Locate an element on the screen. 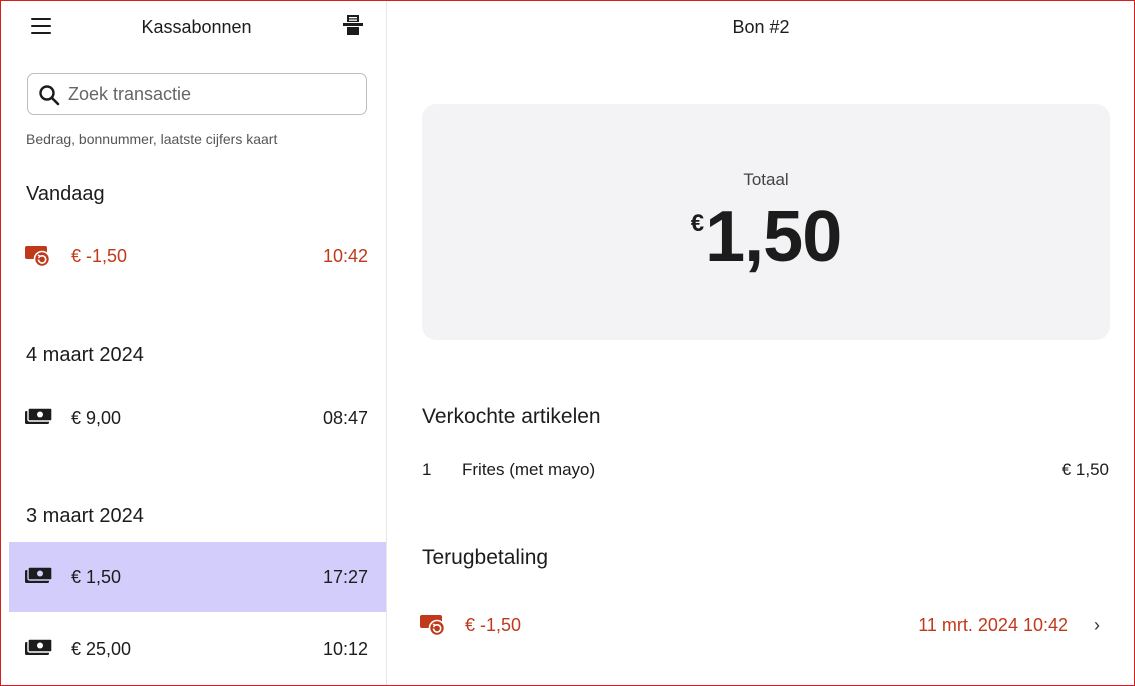 The height and width of the screenshot is (686, 1135). panel-title: Kassabonnen is located at coordinates (196, 27).